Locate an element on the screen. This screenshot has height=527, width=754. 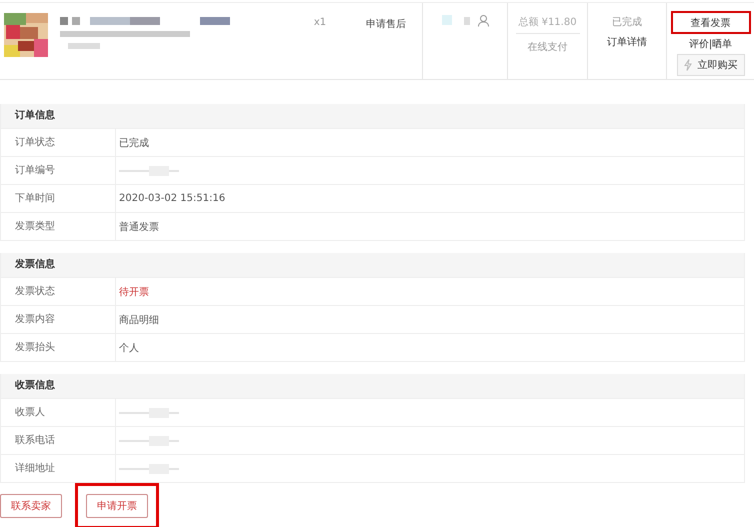
after-sale-link: 申请售后 is located at coordinates (386, 41).